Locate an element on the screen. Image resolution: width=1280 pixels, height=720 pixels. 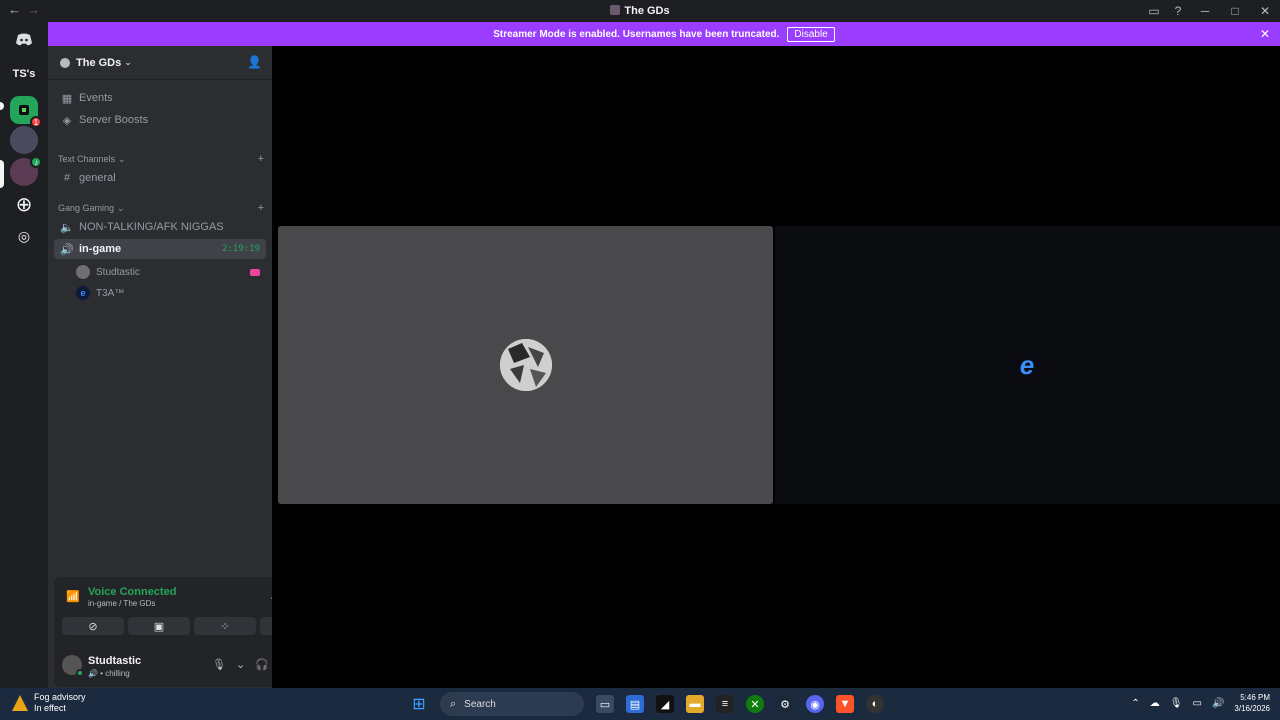
maximize-button: □ is located at coordinates (1235, 11).